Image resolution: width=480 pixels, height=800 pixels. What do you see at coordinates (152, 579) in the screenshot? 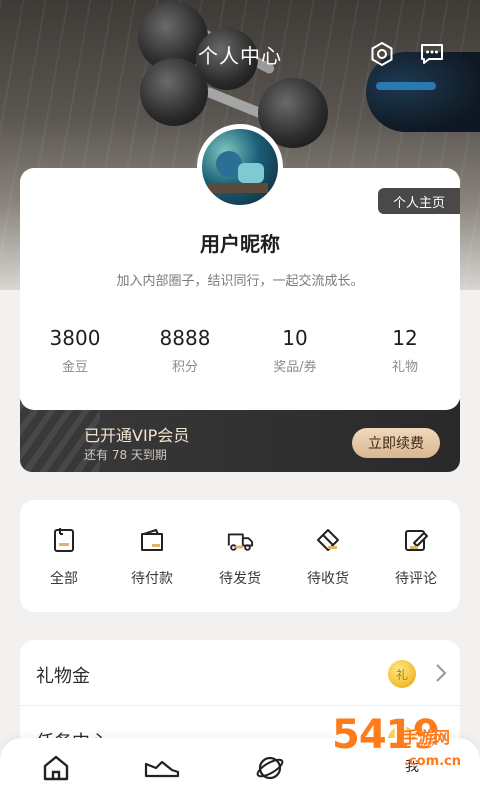
I see `order-label: 待付款` at bounding box center [152, 579].